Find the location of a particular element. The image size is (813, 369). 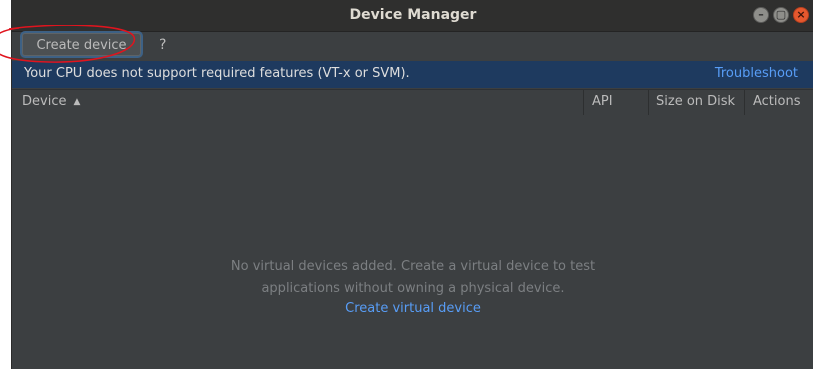

close-icon: × is located at coordinates (801, 14).